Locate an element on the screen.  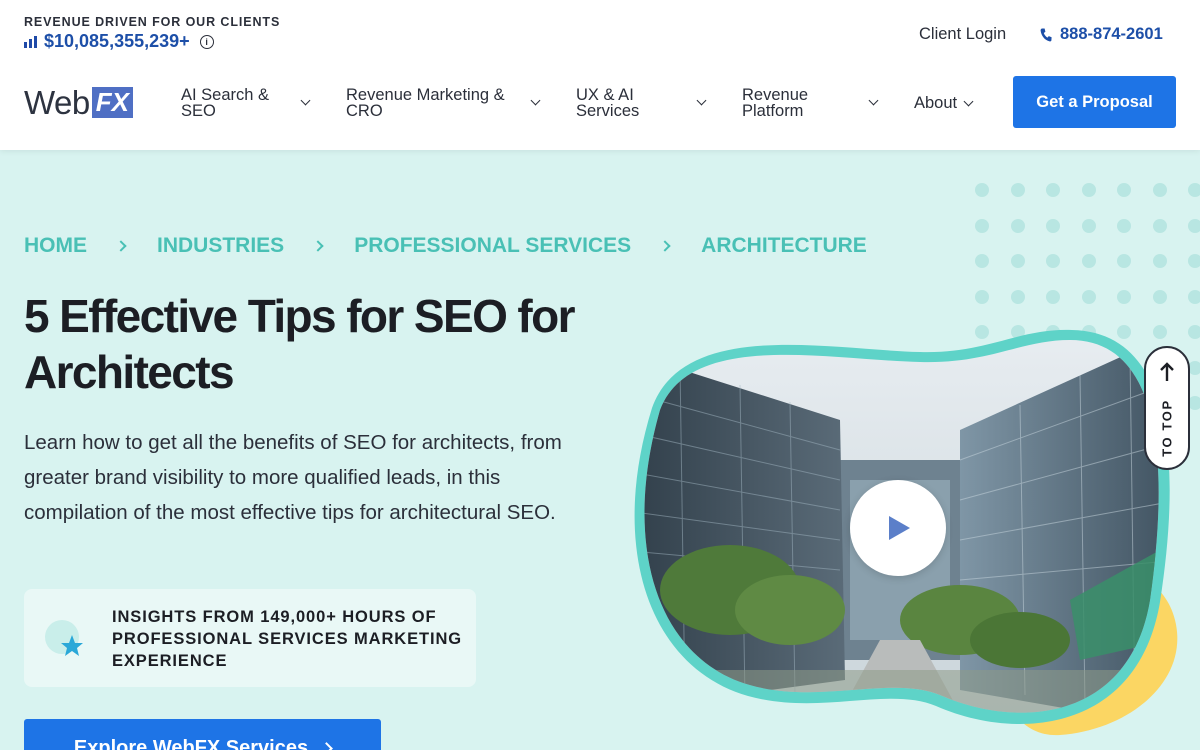
breadcrumb-professional-services: PROFESSIONAL SERVICES is located at coordinates (492, 246).